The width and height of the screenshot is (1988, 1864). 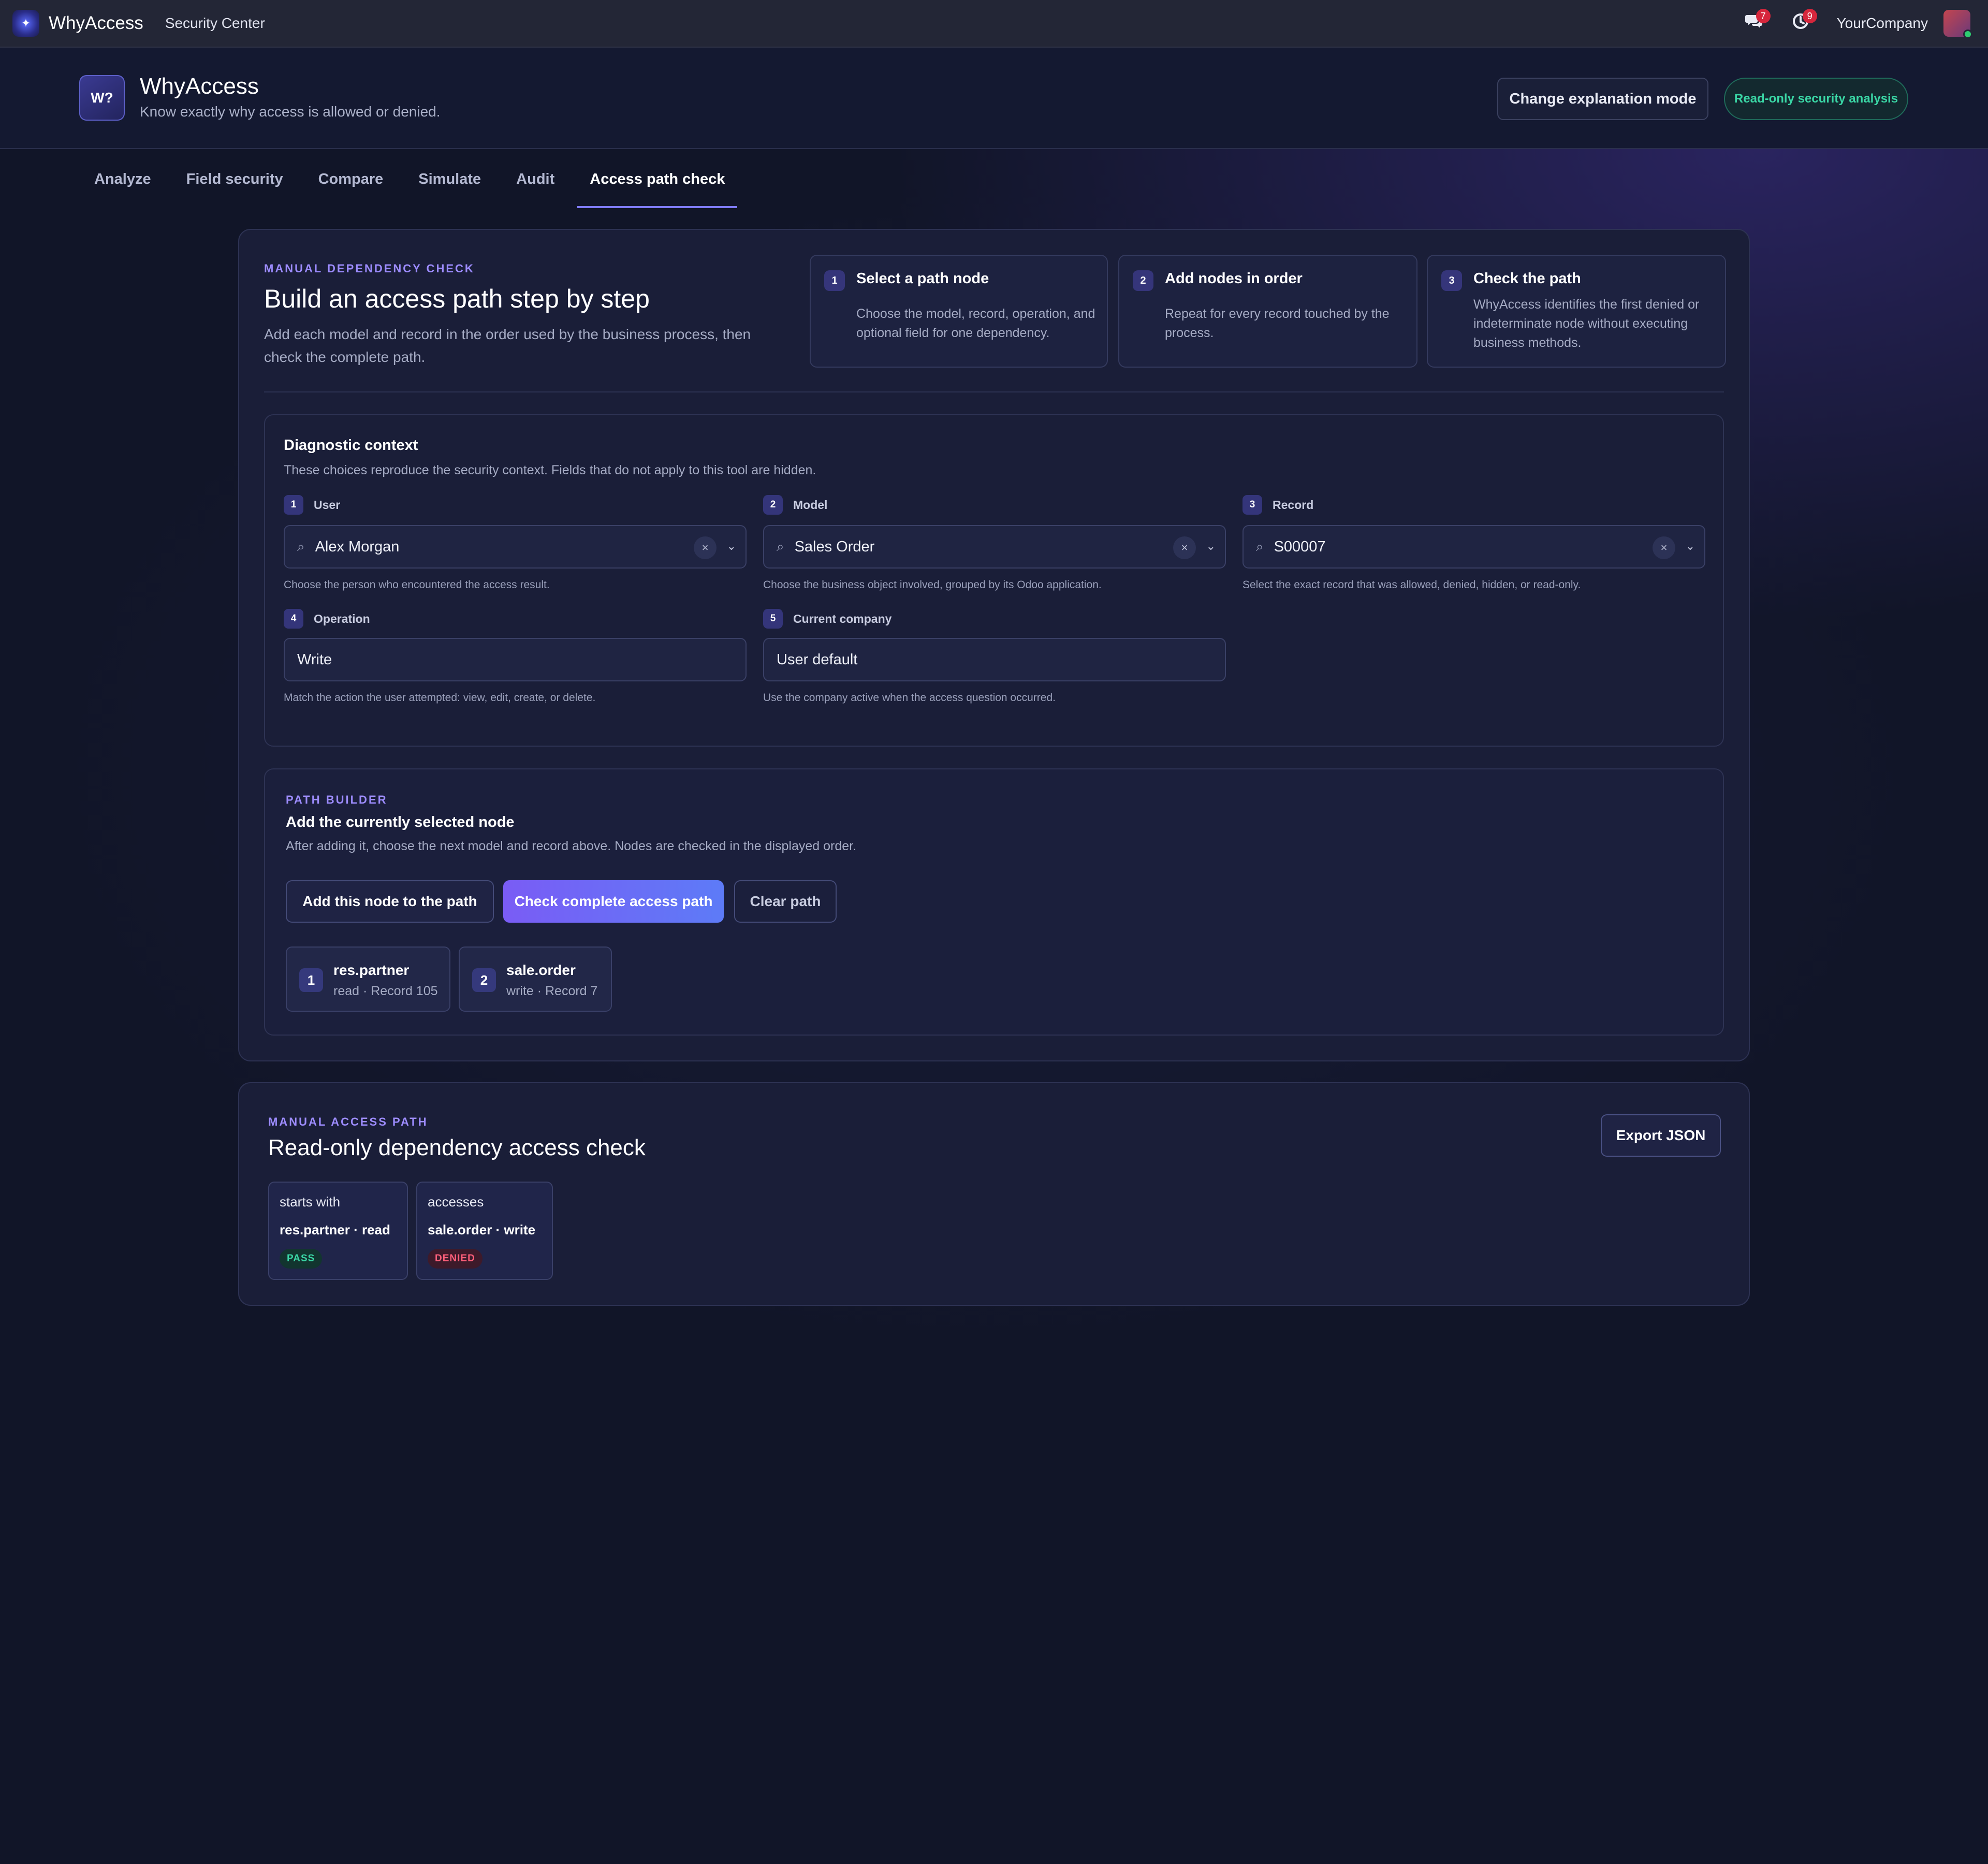 What do you see at coordinates (1801, 23) in the screenshot?
I see `activities-button: 9` at bounding box center [1801, 23].